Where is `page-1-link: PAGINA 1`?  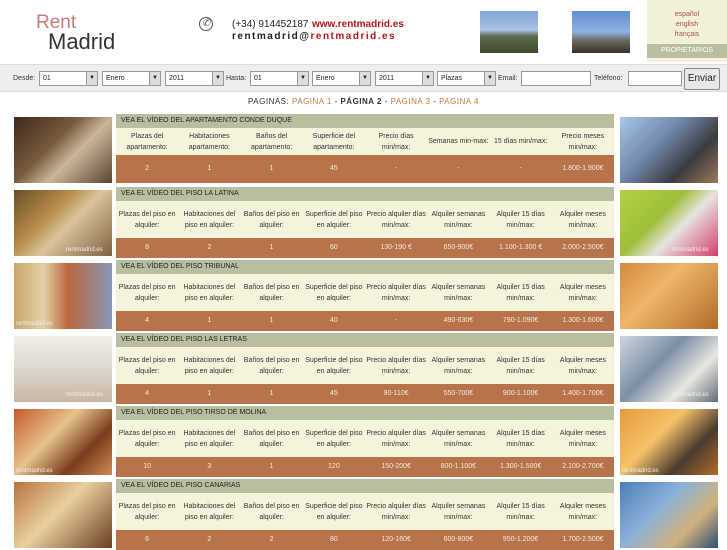 page-1-link: PAGINA 1 is located at coordinates (312, 101).